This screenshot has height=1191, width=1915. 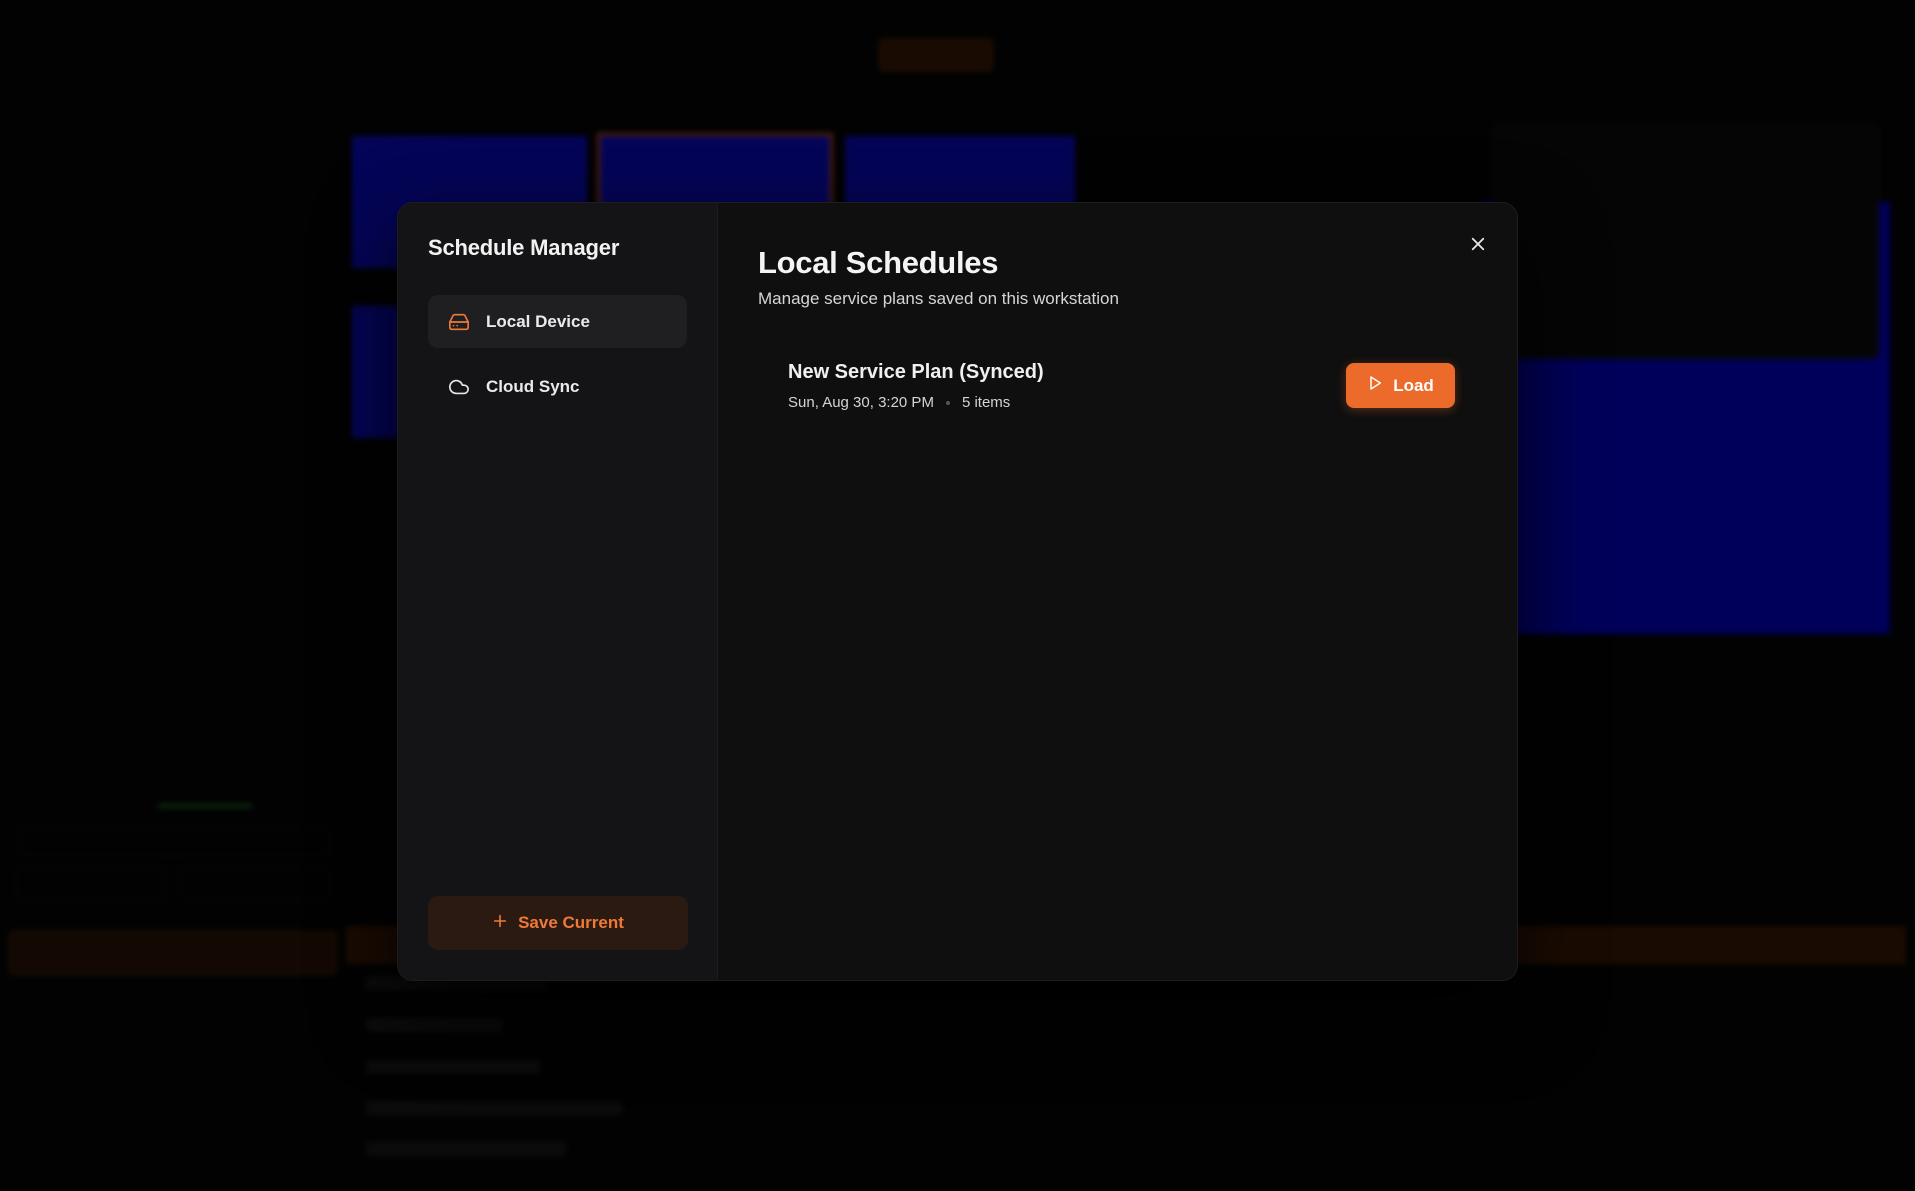 I want to click on schedule-item-count: 5 items, so click(x=986, y=402).